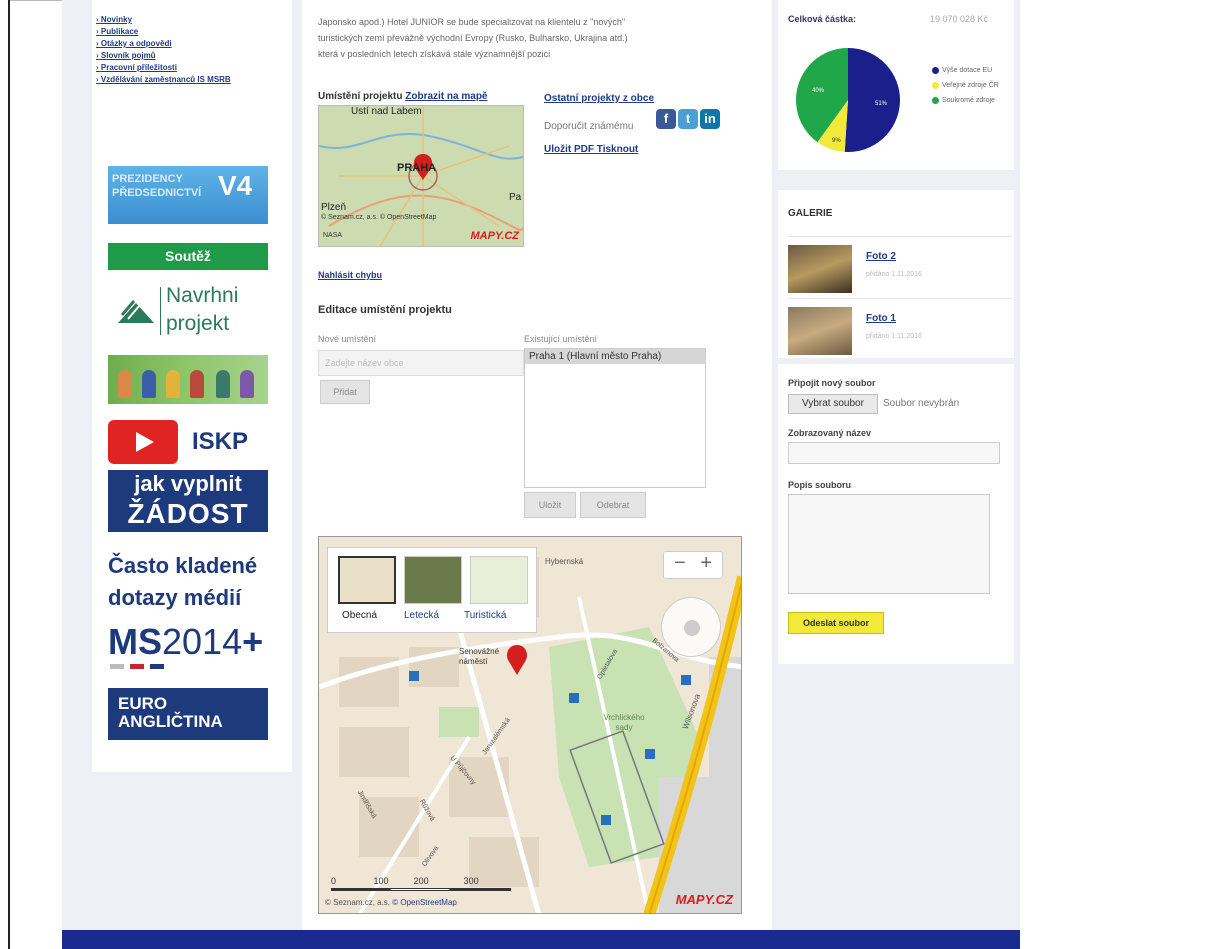 The image size is (1209, 949). I want to click on location-heading: Umístění projektu Zobrazit na mapě, so click(403, 96).